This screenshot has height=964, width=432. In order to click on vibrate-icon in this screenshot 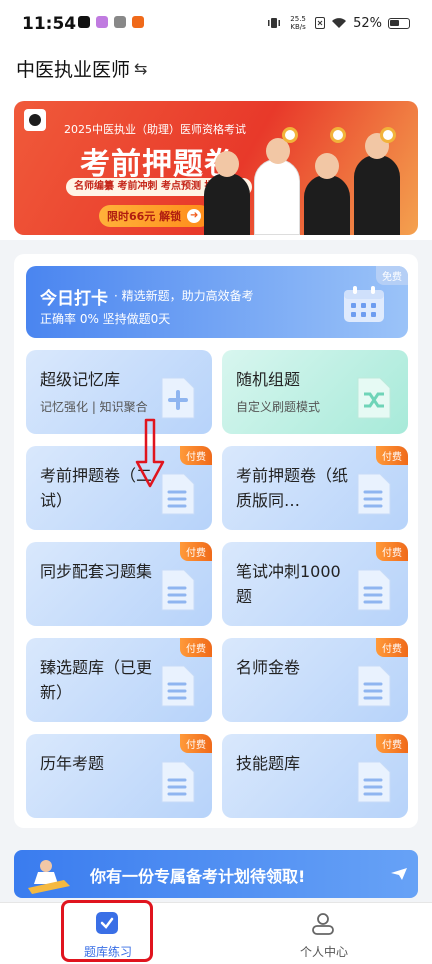, I will do `click(274, 23)`.